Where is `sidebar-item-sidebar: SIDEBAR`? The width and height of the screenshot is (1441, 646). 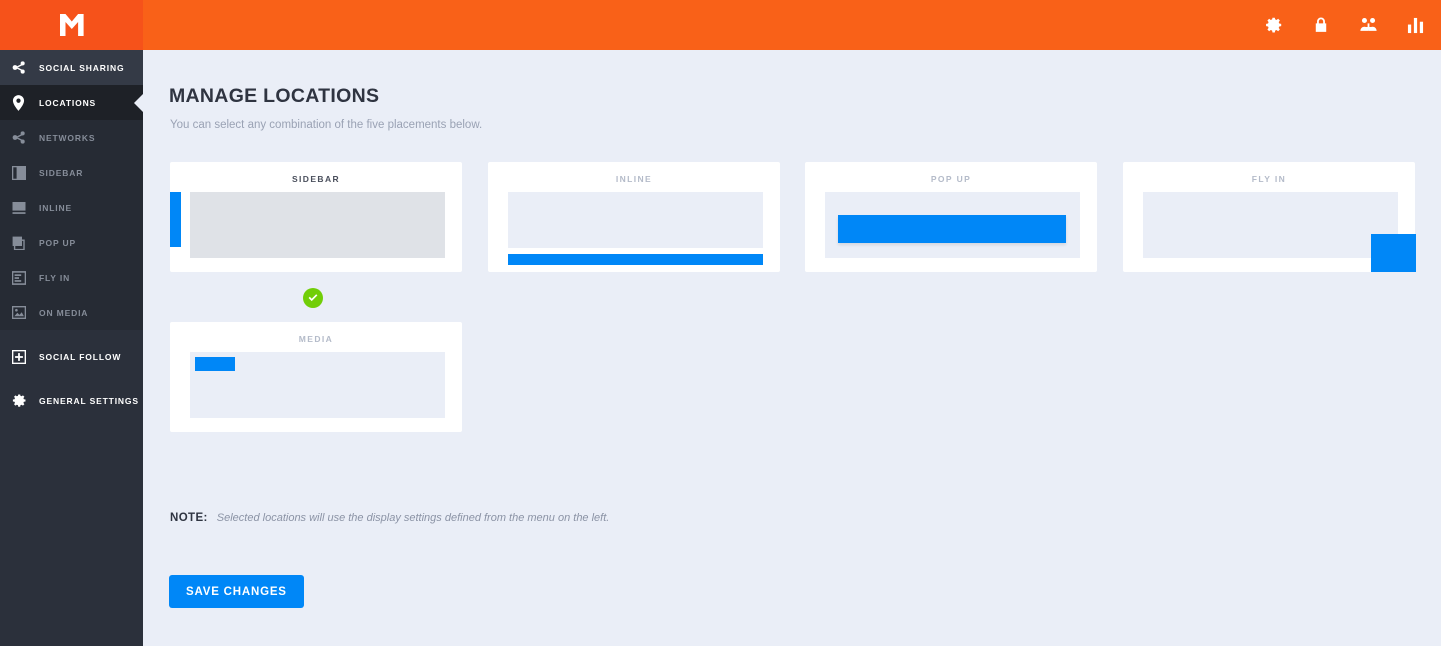
sidebar-item-sidebar: SIDEBAR is located at coordinates (71, 172).